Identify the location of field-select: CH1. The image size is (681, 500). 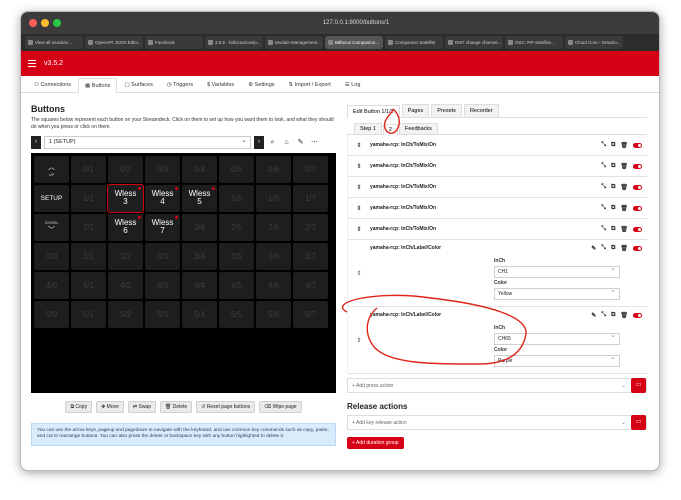
(557, 271).